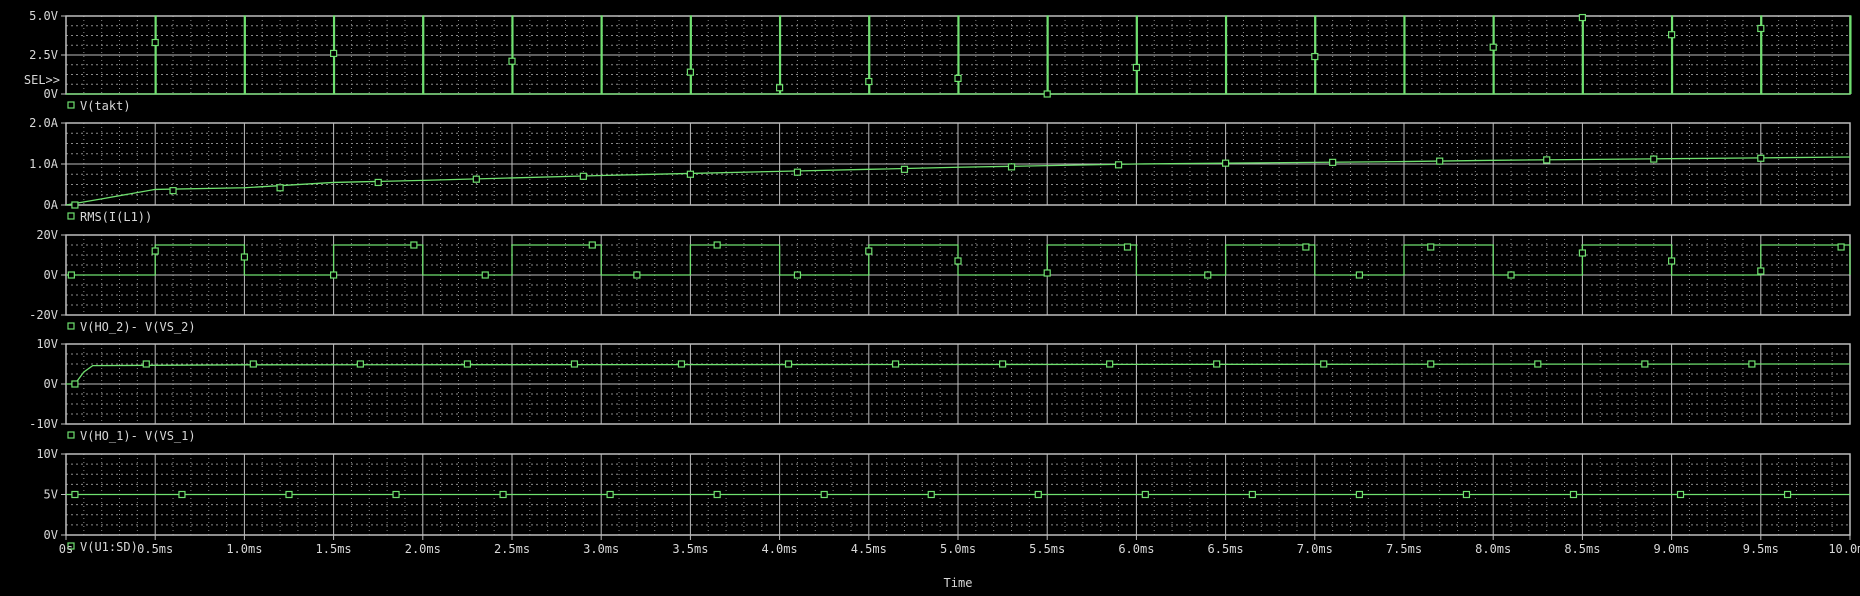 The image size is (1860, 596). I want to click on y-tick-label: 5.0V, so click(43, 16).